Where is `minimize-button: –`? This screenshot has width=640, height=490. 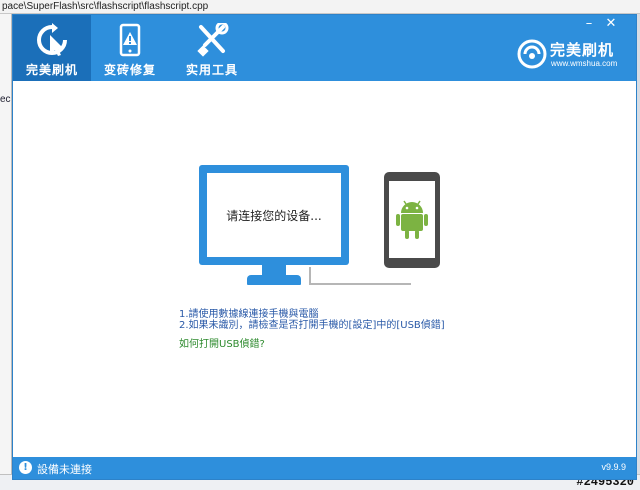
minimize-button: – is located at coordinates (589, 24).